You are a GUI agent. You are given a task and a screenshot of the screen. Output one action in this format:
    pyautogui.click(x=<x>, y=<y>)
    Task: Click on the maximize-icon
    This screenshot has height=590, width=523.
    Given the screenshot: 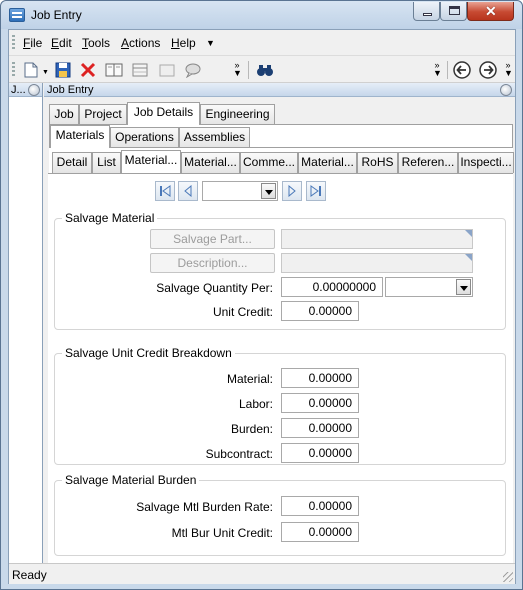 What is the action you would take?
    pyautogui.click(x=454, y=10)
    